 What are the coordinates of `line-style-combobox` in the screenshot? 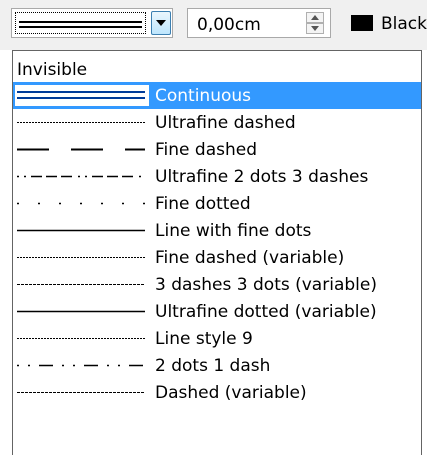 It's located at (92, 23).